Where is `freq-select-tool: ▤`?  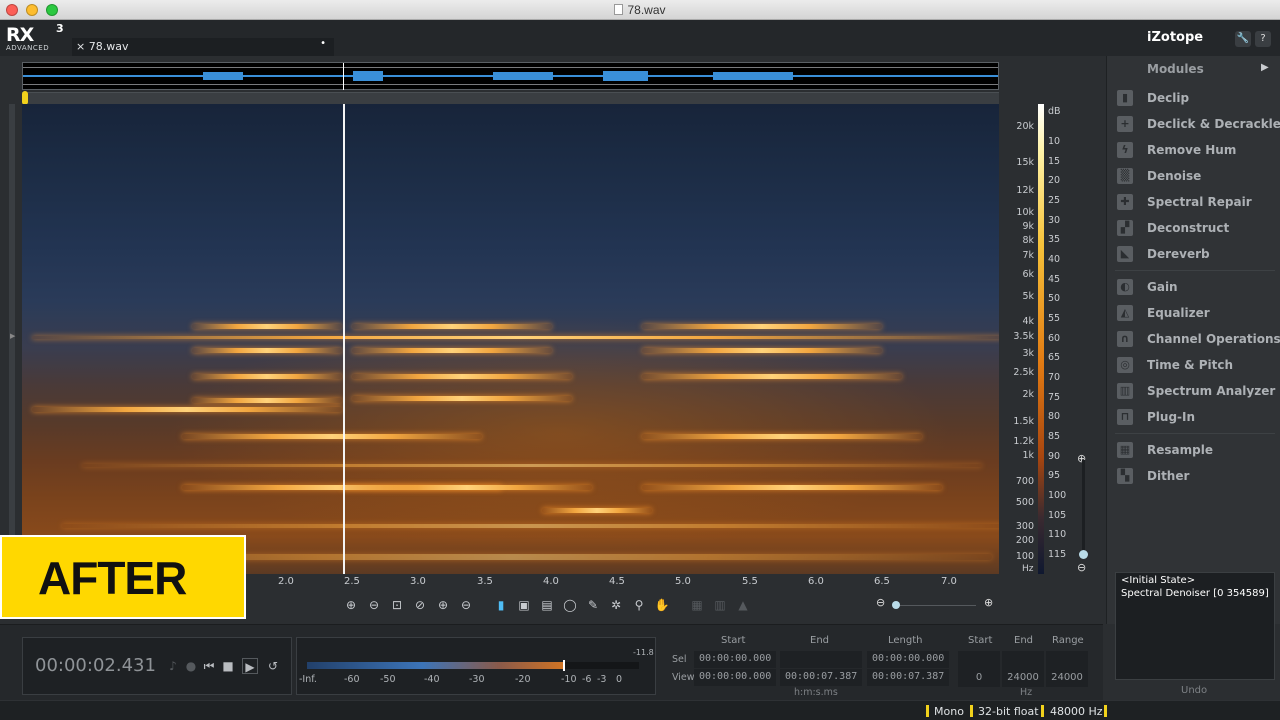
freq-select-tool: ▤ is located at coordinates (547, 605).